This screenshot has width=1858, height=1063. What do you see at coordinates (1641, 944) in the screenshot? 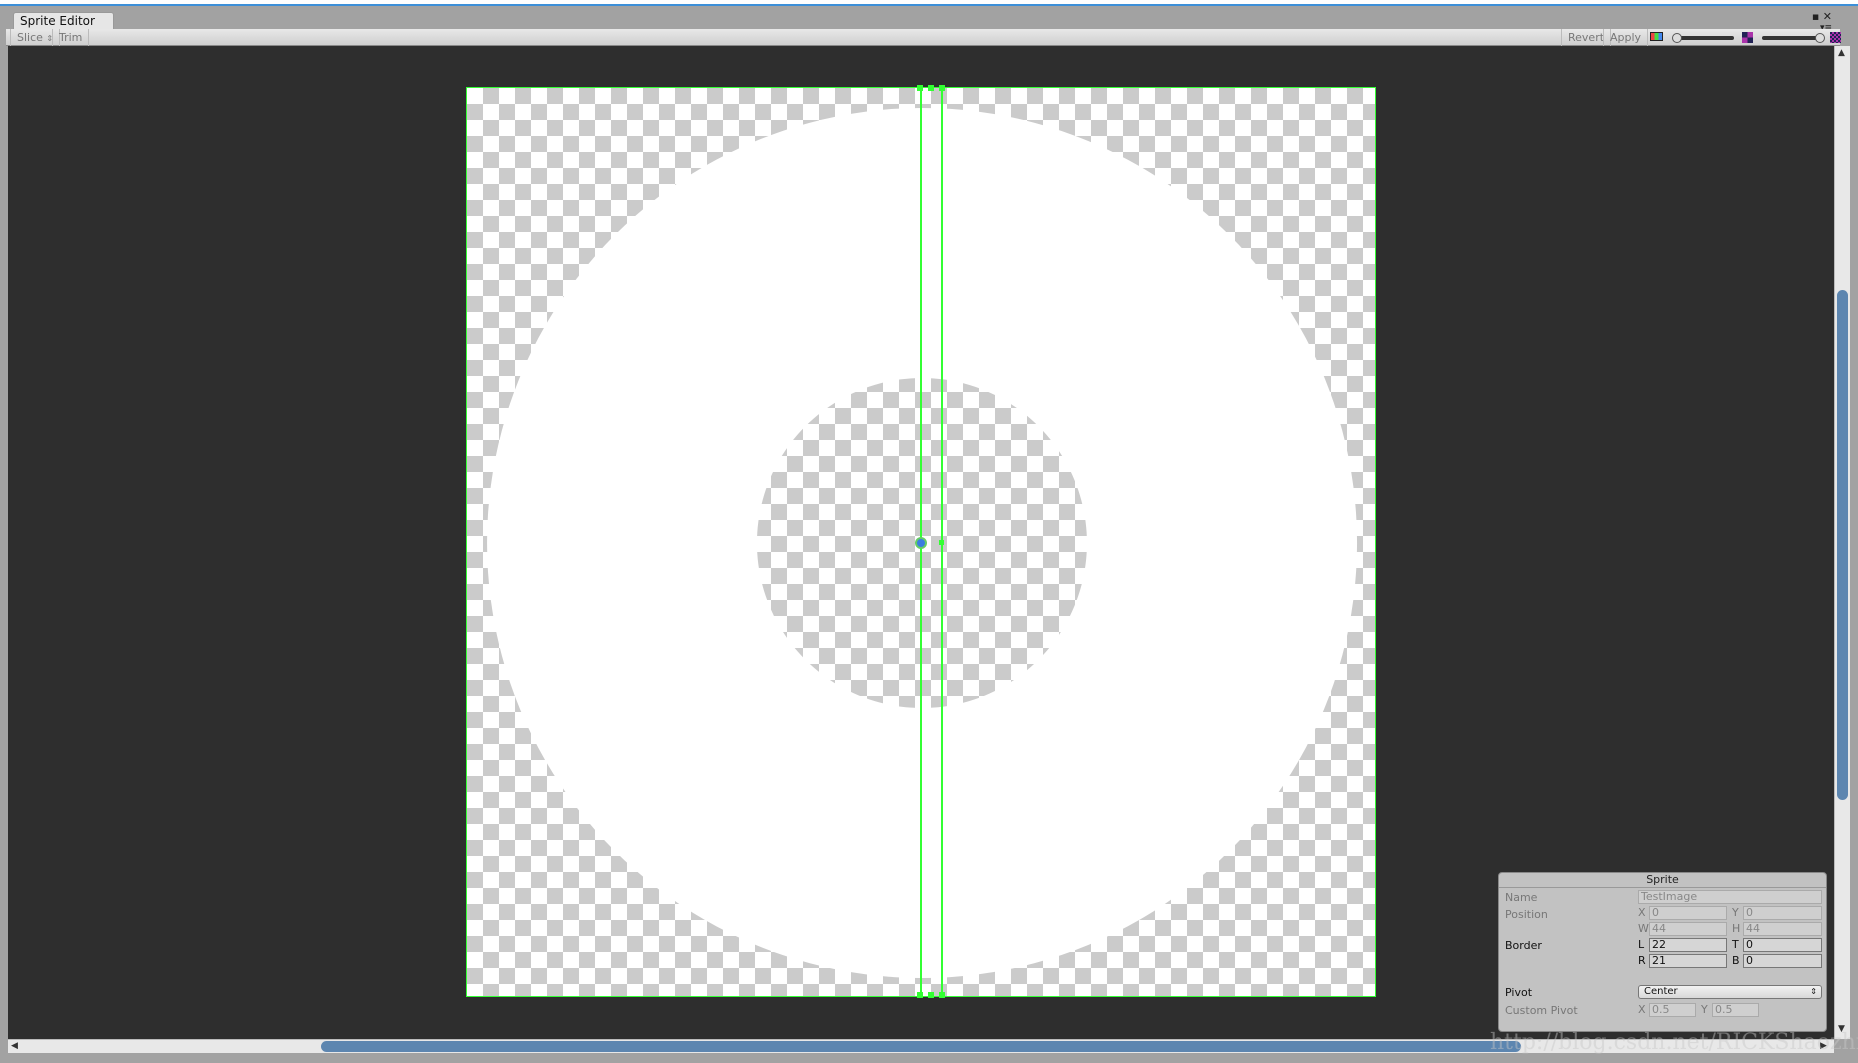
I see `l-letter: L` at bounding box center [1641, 944].